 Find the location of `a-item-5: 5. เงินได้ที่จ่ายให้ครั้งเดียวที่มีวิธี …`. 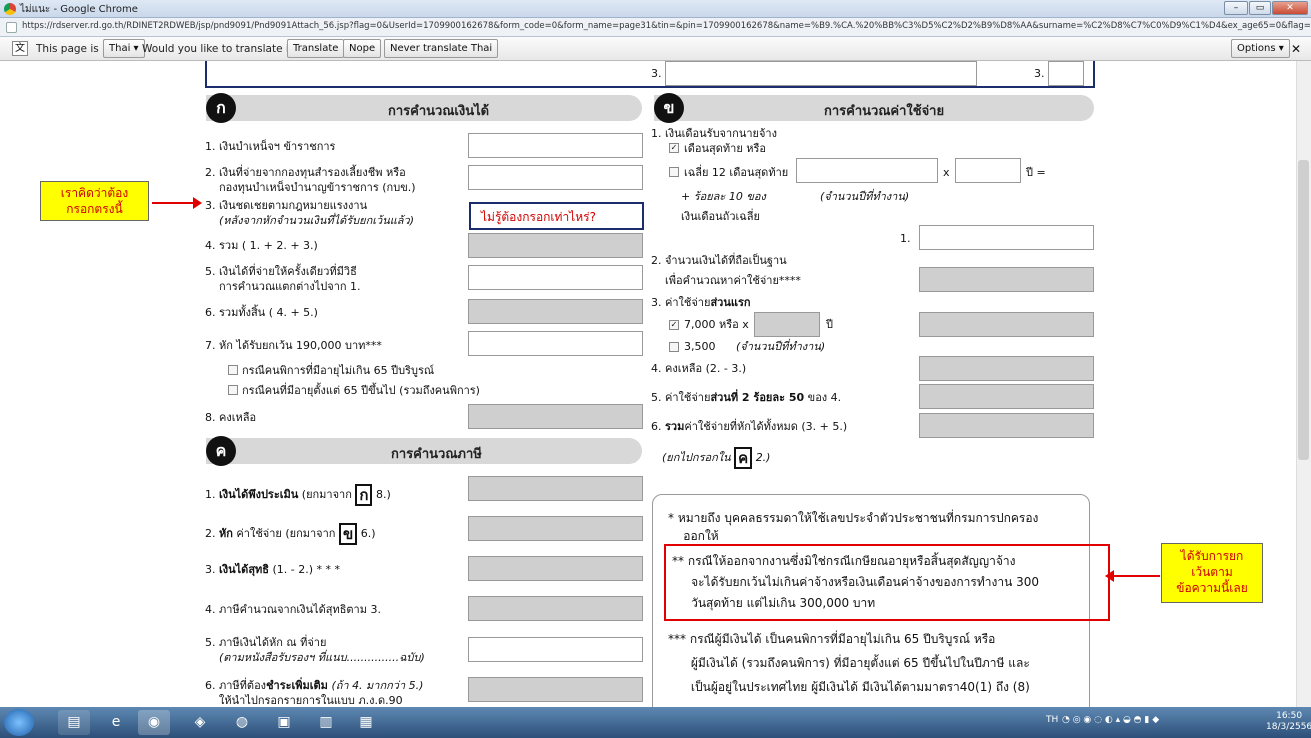

a-item-5: 5. เงินได้ที่จ่ายให้ครั้งเดียวที่มีวิธี … is located at coordinates (283, 279).